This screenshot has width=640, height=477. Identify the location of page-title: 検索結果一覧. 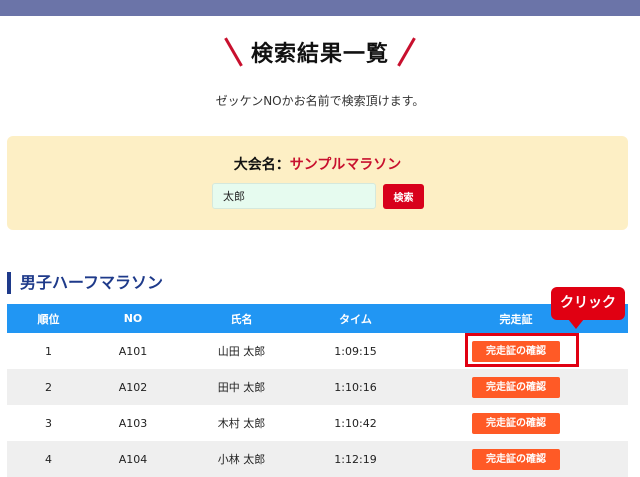
(319, 54).